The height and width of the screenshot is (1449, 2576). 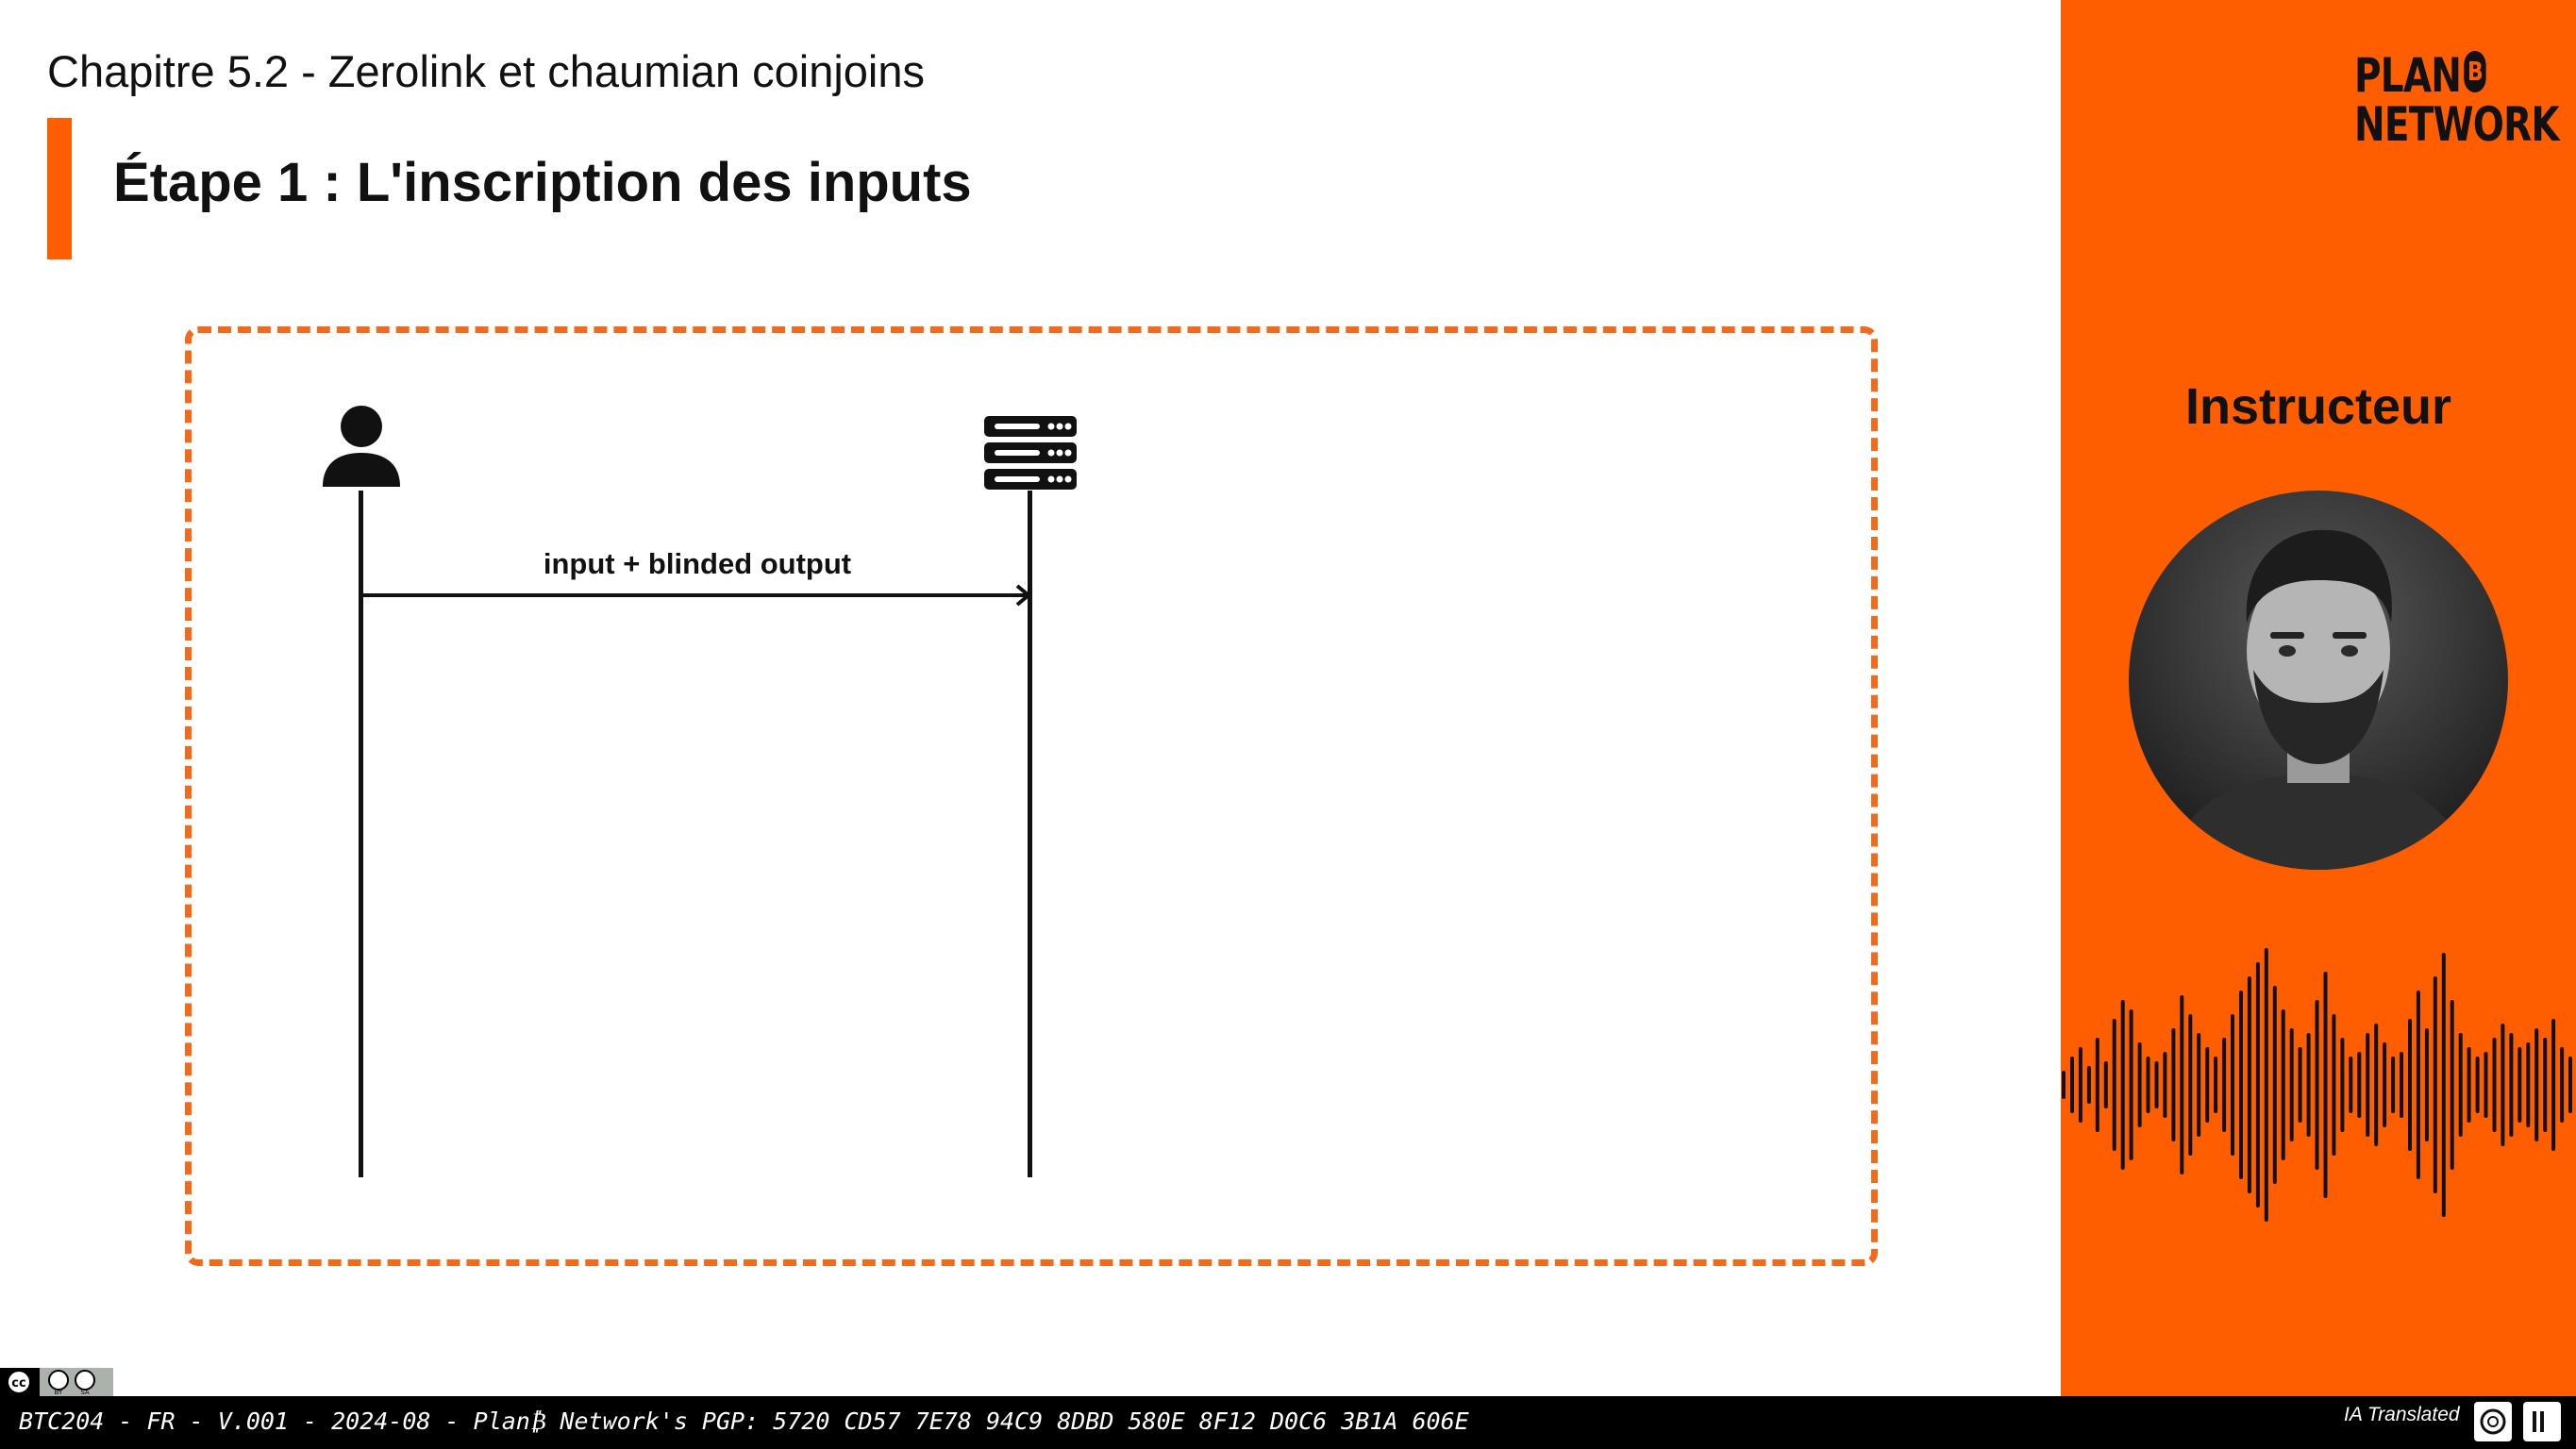 What do you see at coordinates (2542, 1422) in the screenshot?
I see `elevenlabs-icon` at bounding box center [2542, 1422].